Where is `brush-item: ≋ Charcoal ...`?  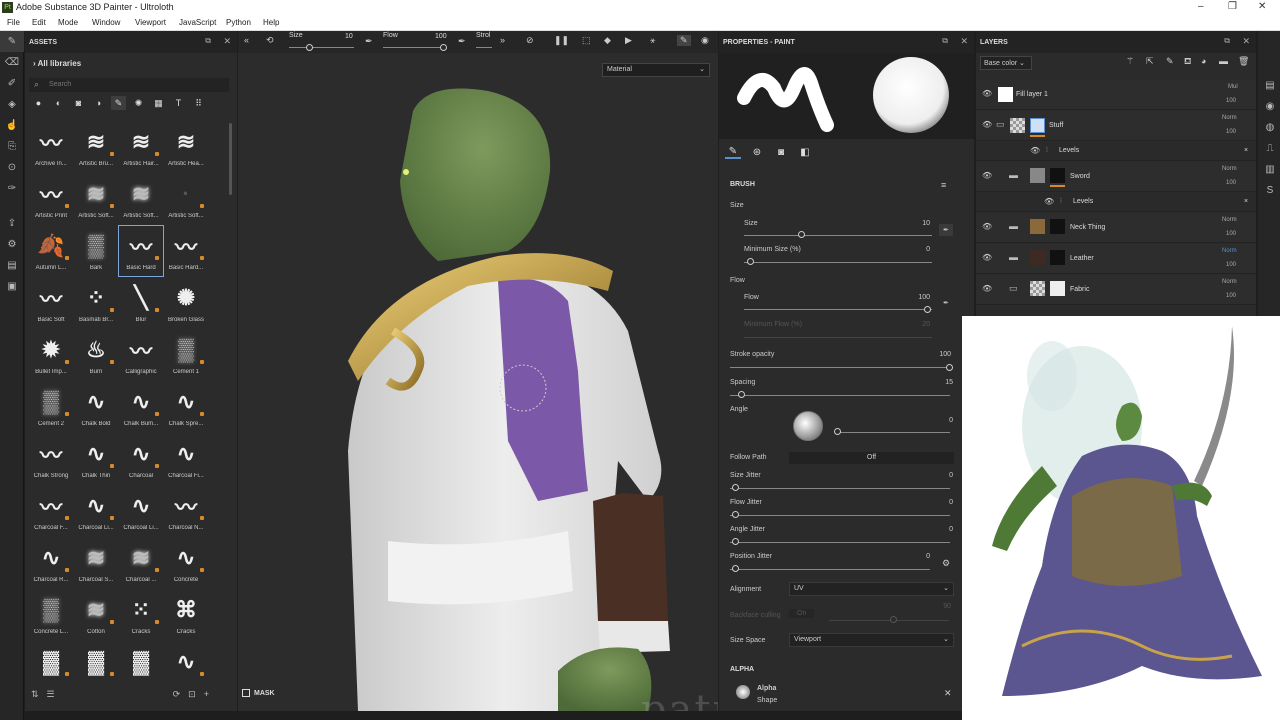
brush-item: ≋ Charcoal ... is located at coordinates (141, 563).